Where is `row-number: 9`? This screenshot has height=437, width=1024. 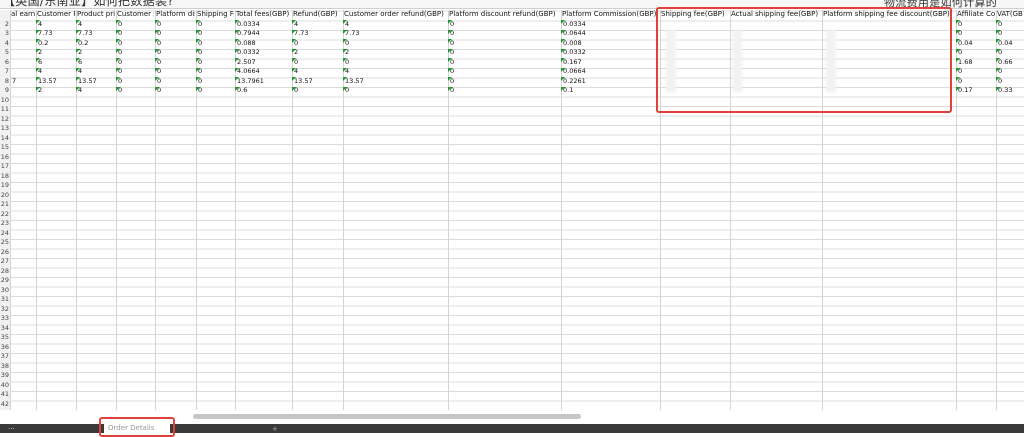 row-number: 9 is located at coordinates (4, 90).